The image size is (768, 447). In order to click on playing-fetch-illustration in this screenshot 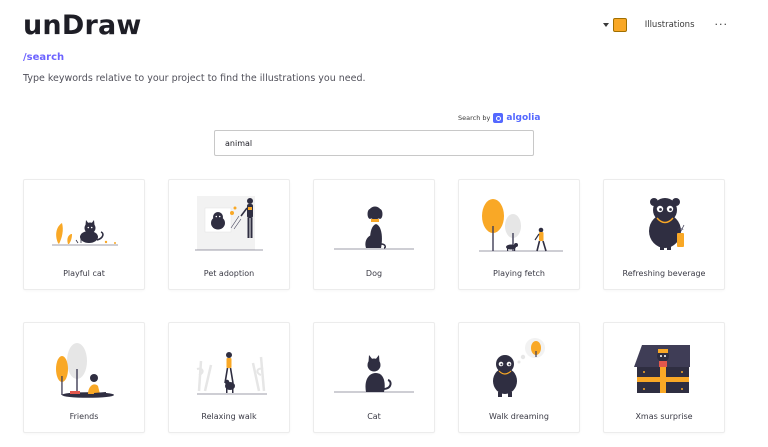, I will do `click(521, 225)`.